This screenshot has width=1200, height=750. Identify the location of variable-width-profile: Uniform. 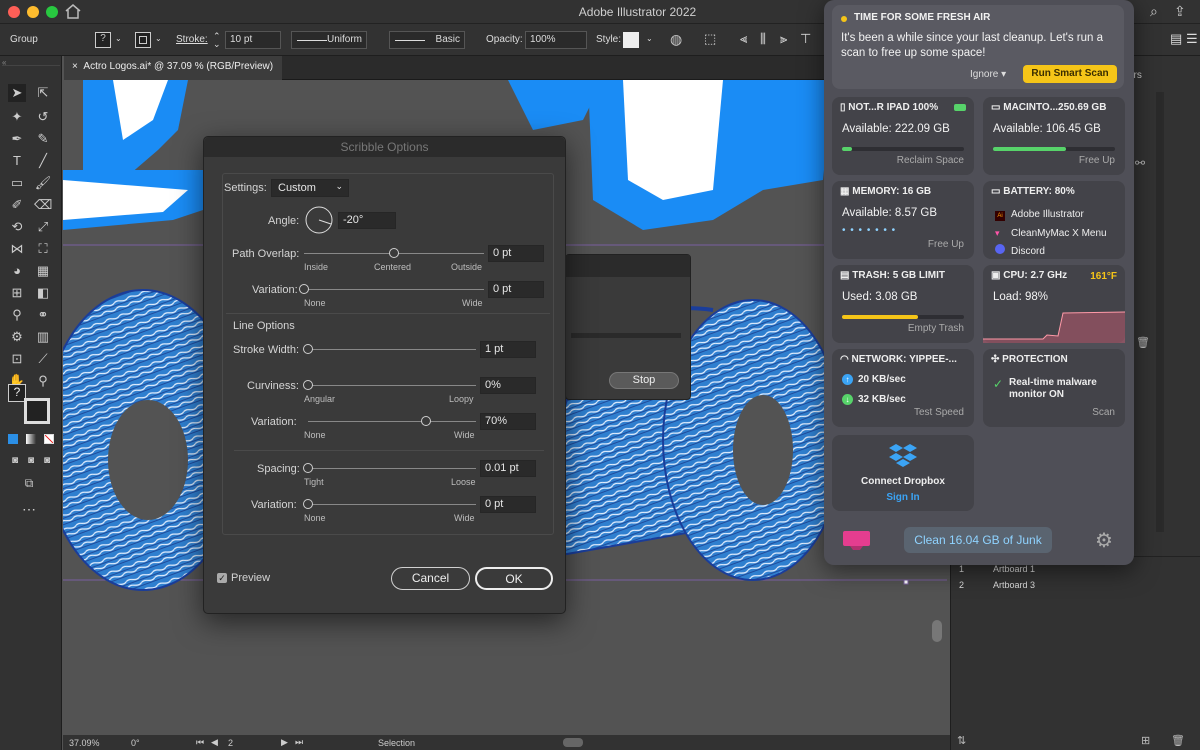
(329, 40).